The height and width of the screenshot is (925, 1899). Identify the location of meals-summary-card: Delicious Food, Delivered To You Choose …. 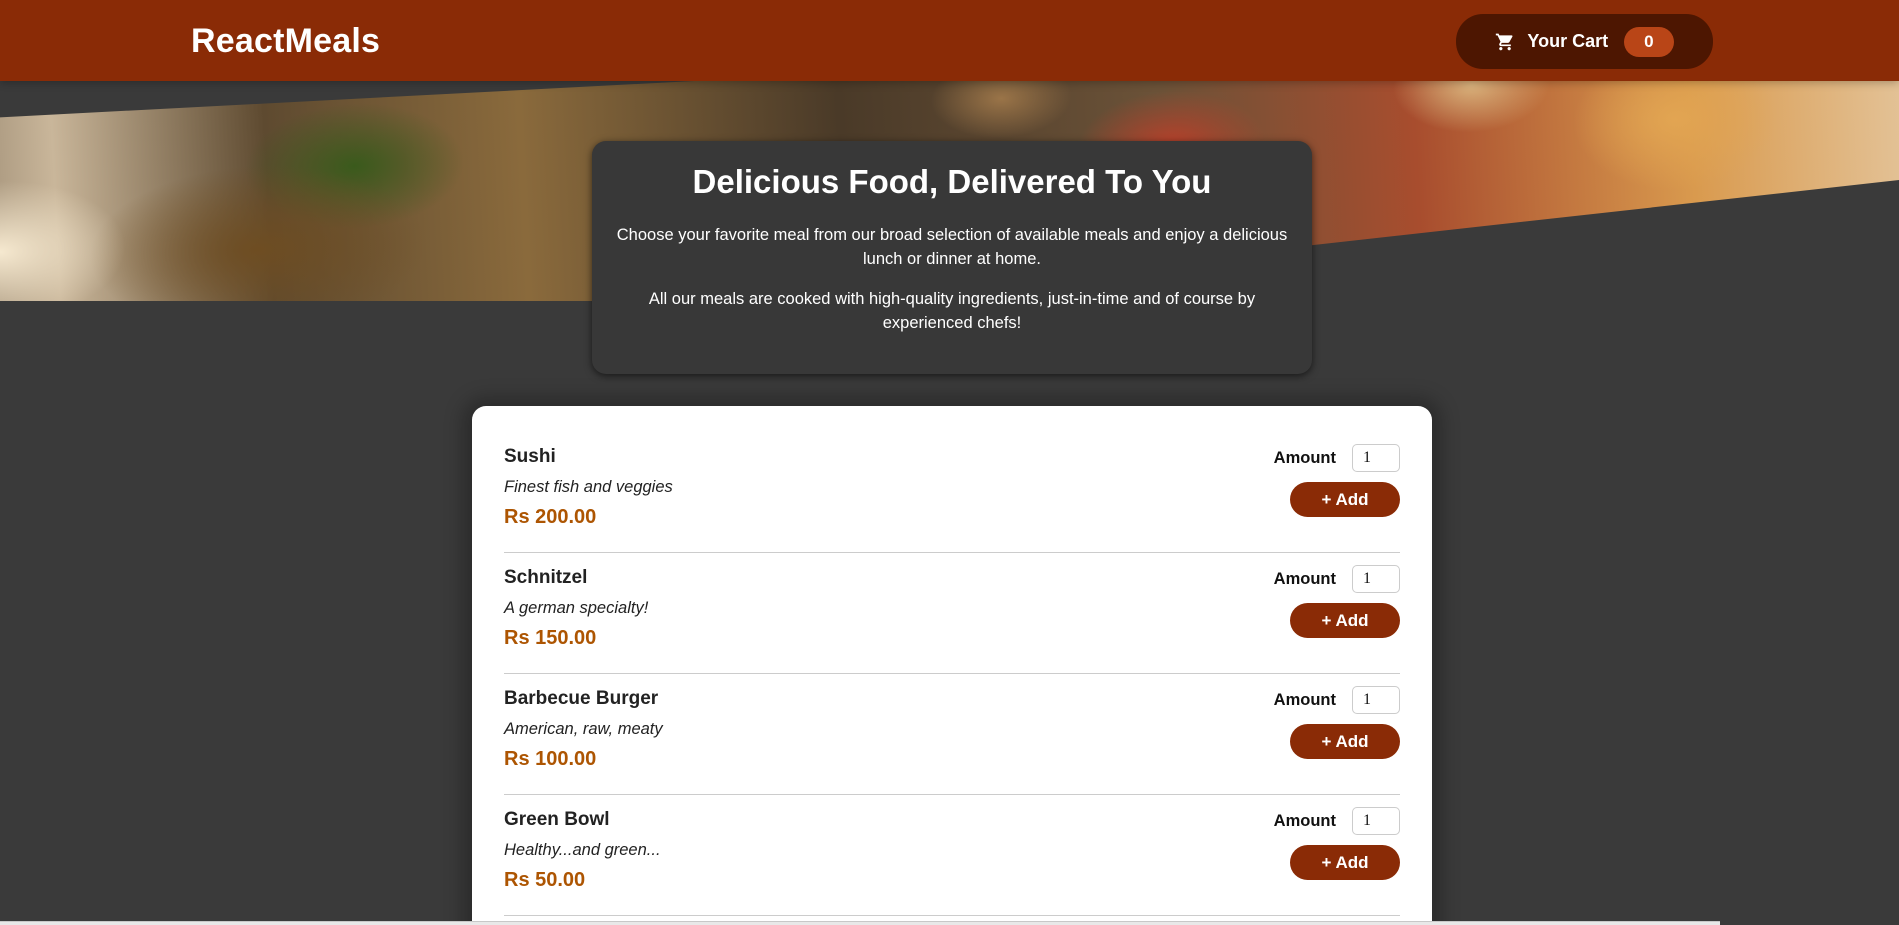
(952, 257).